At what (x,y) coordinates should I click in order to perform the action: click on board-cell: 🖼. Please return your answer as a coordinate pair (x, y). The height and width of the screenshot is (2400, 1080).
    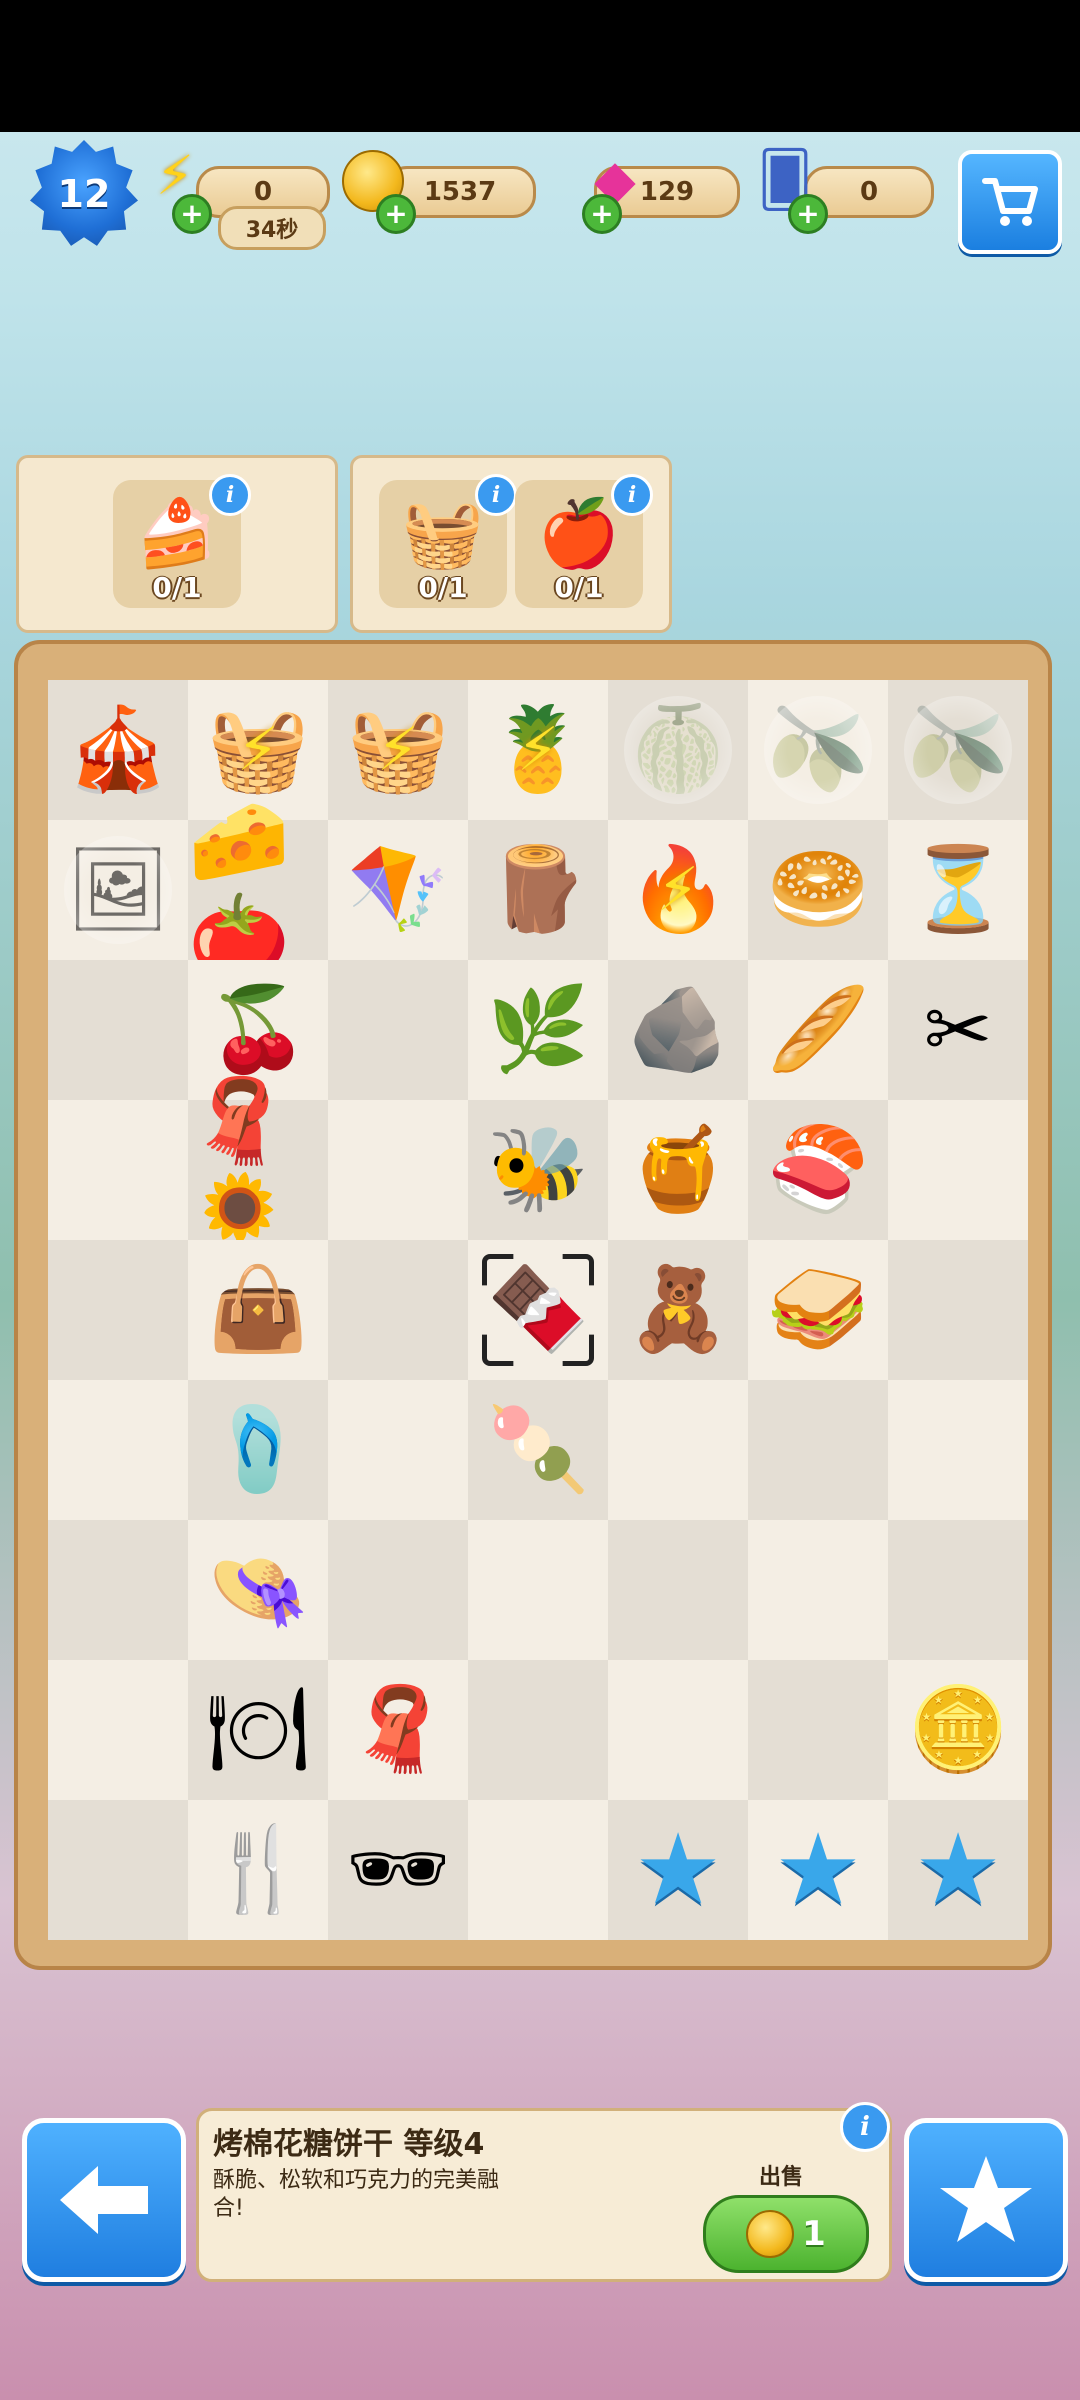
    Looking at the image, I should click on (118, 890).